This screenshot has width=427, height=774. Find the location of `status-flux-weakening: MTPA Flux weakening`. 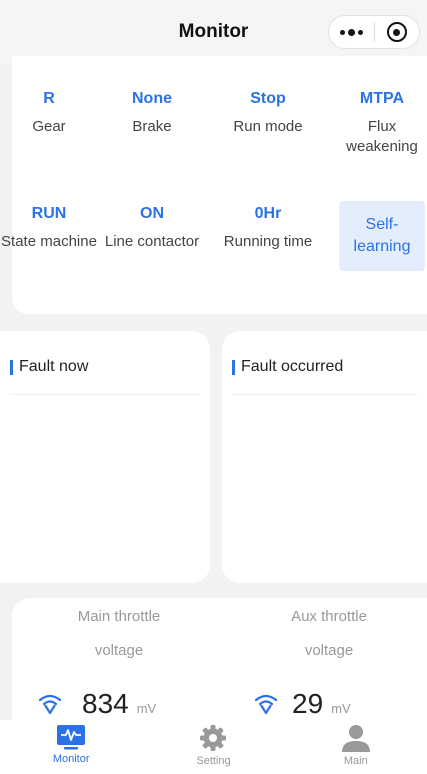

status-flux-weakening: MTPA Flux weakening is located at coordinates (380, 123).